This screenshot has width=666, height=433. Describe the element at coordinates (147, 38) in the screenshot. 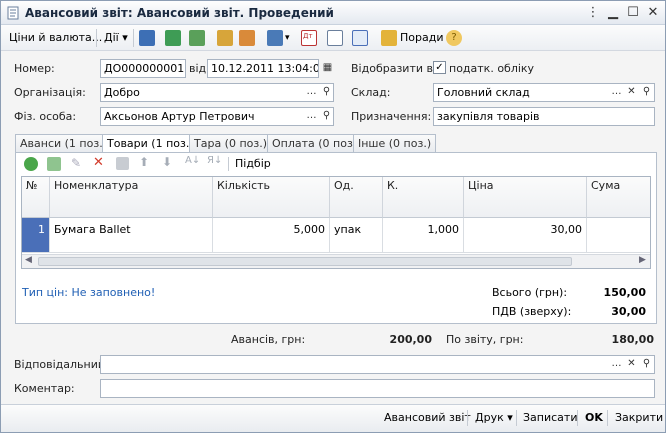

I see `go-up-icon` at that location.